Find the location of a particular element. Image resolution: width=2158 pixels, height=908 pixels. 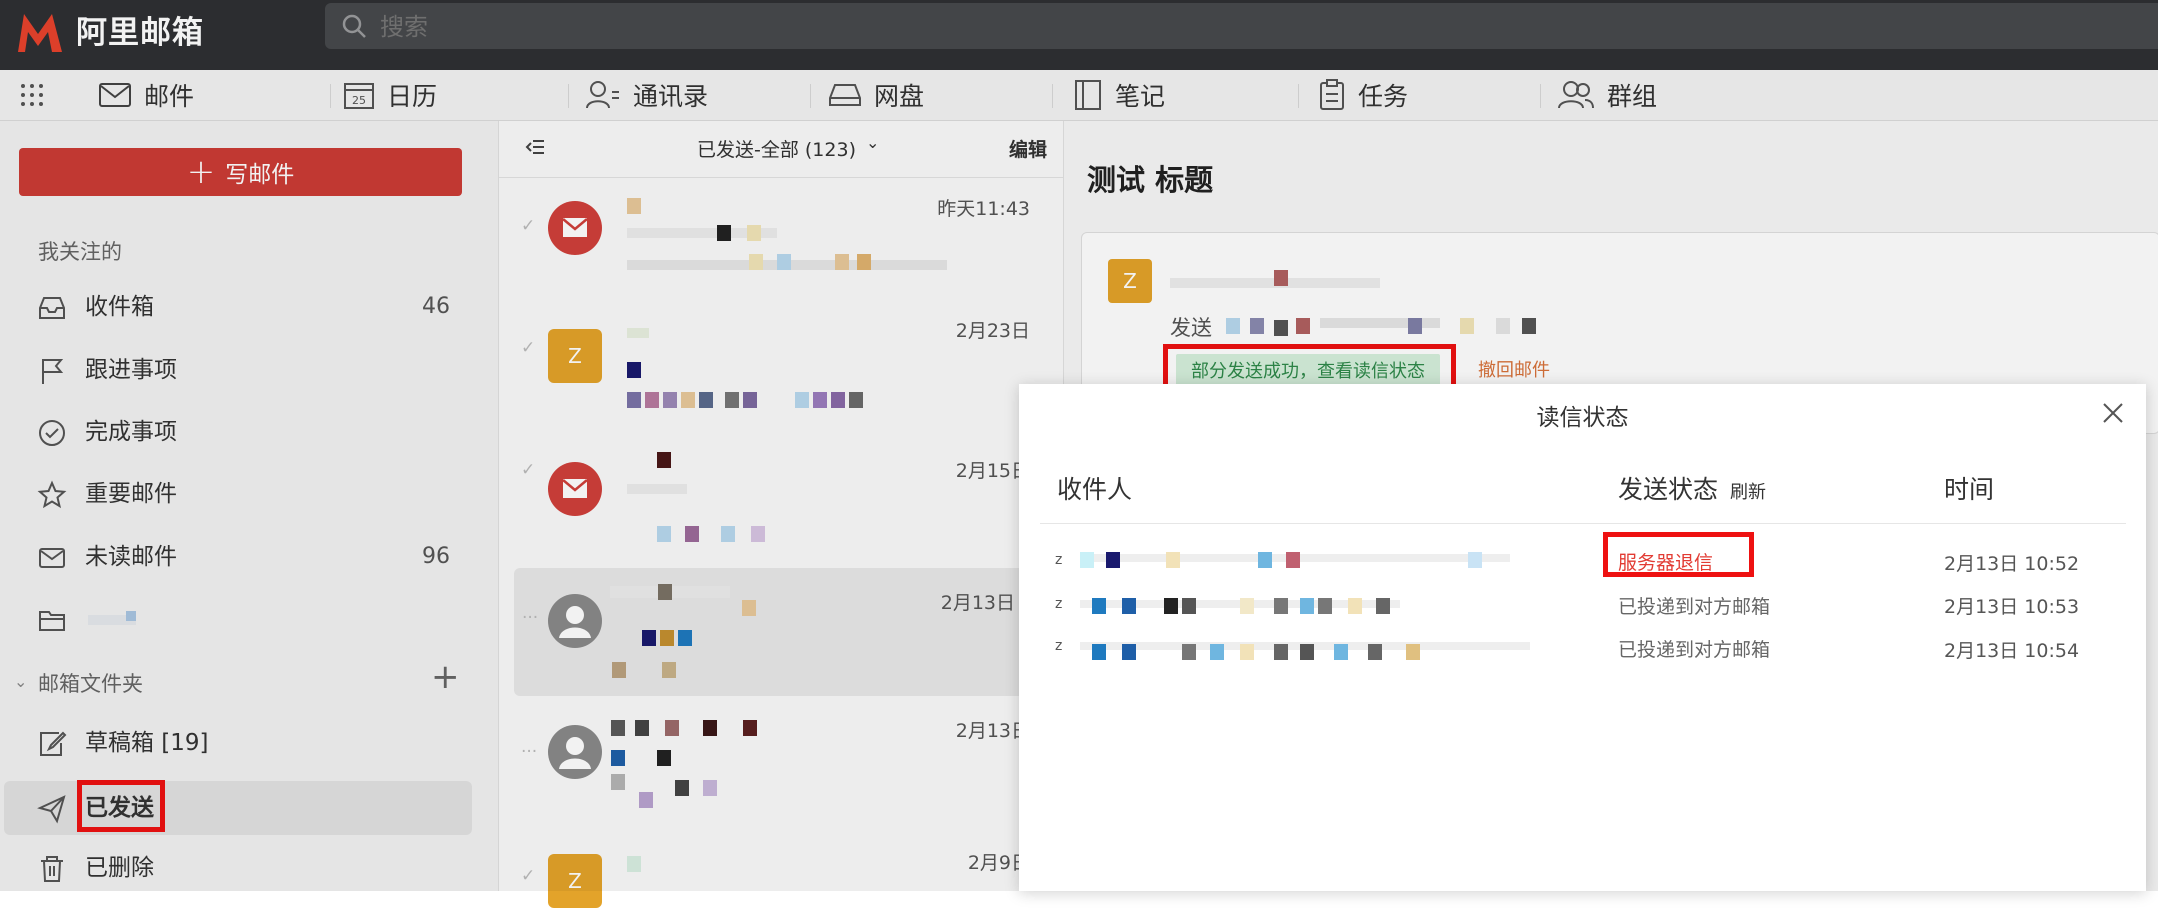

add-folder-icon: + is located at coordinates (445, 677).